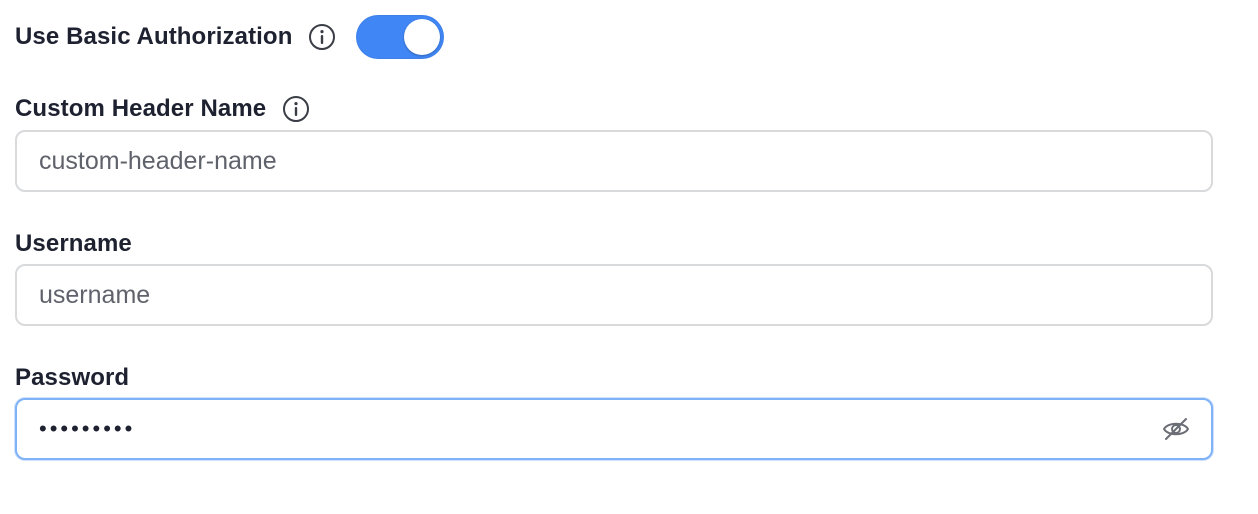 The image size is (1258, 514). Describe the element at coordinates (1176, 429) in the screenshot. I see `eye-off-icon` at that location.